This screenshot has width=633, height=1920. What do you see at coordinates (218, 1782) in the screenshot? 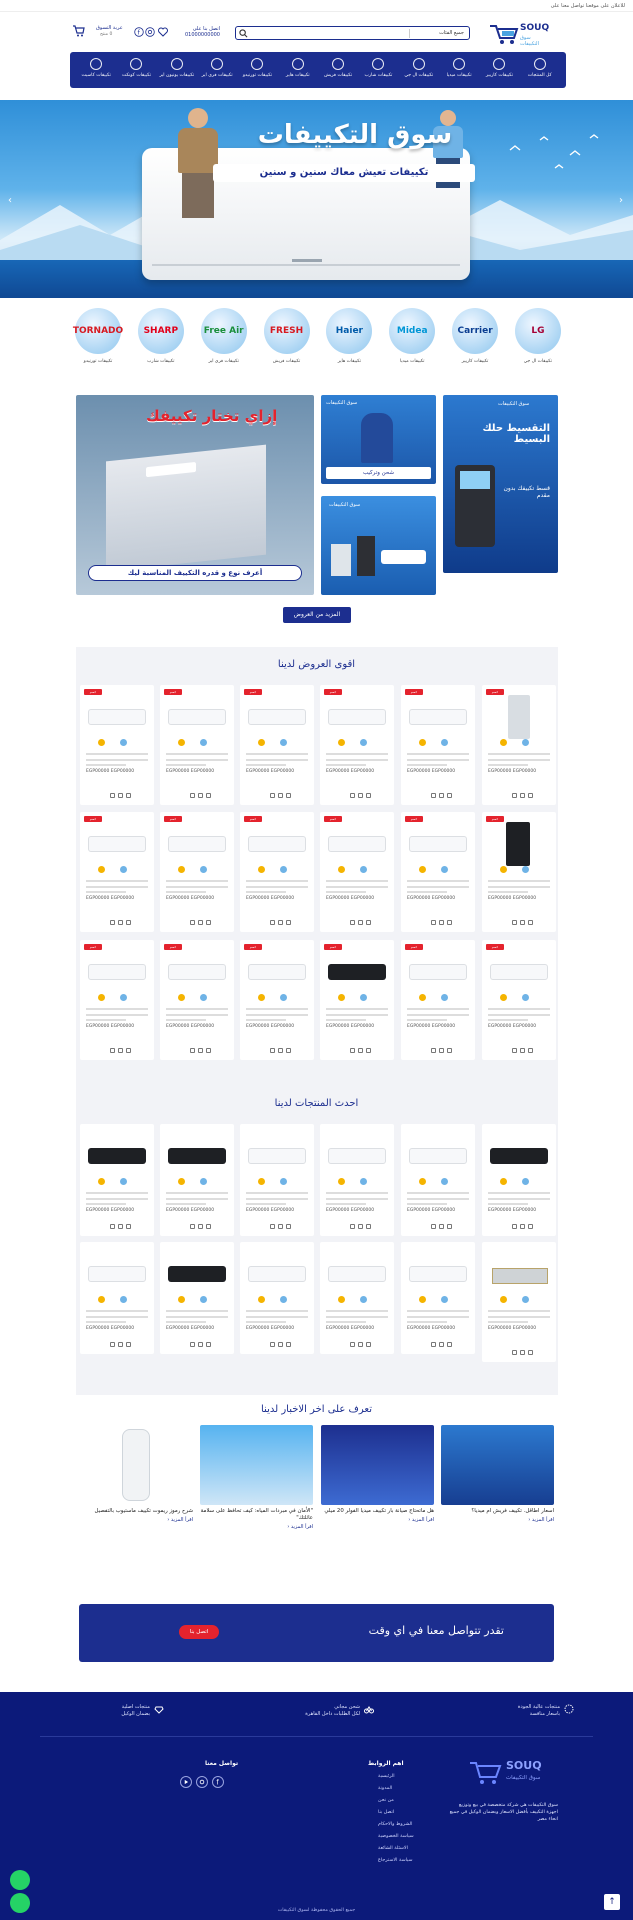
I see `facebook-icon: f` at bounding box center [218, 1782].